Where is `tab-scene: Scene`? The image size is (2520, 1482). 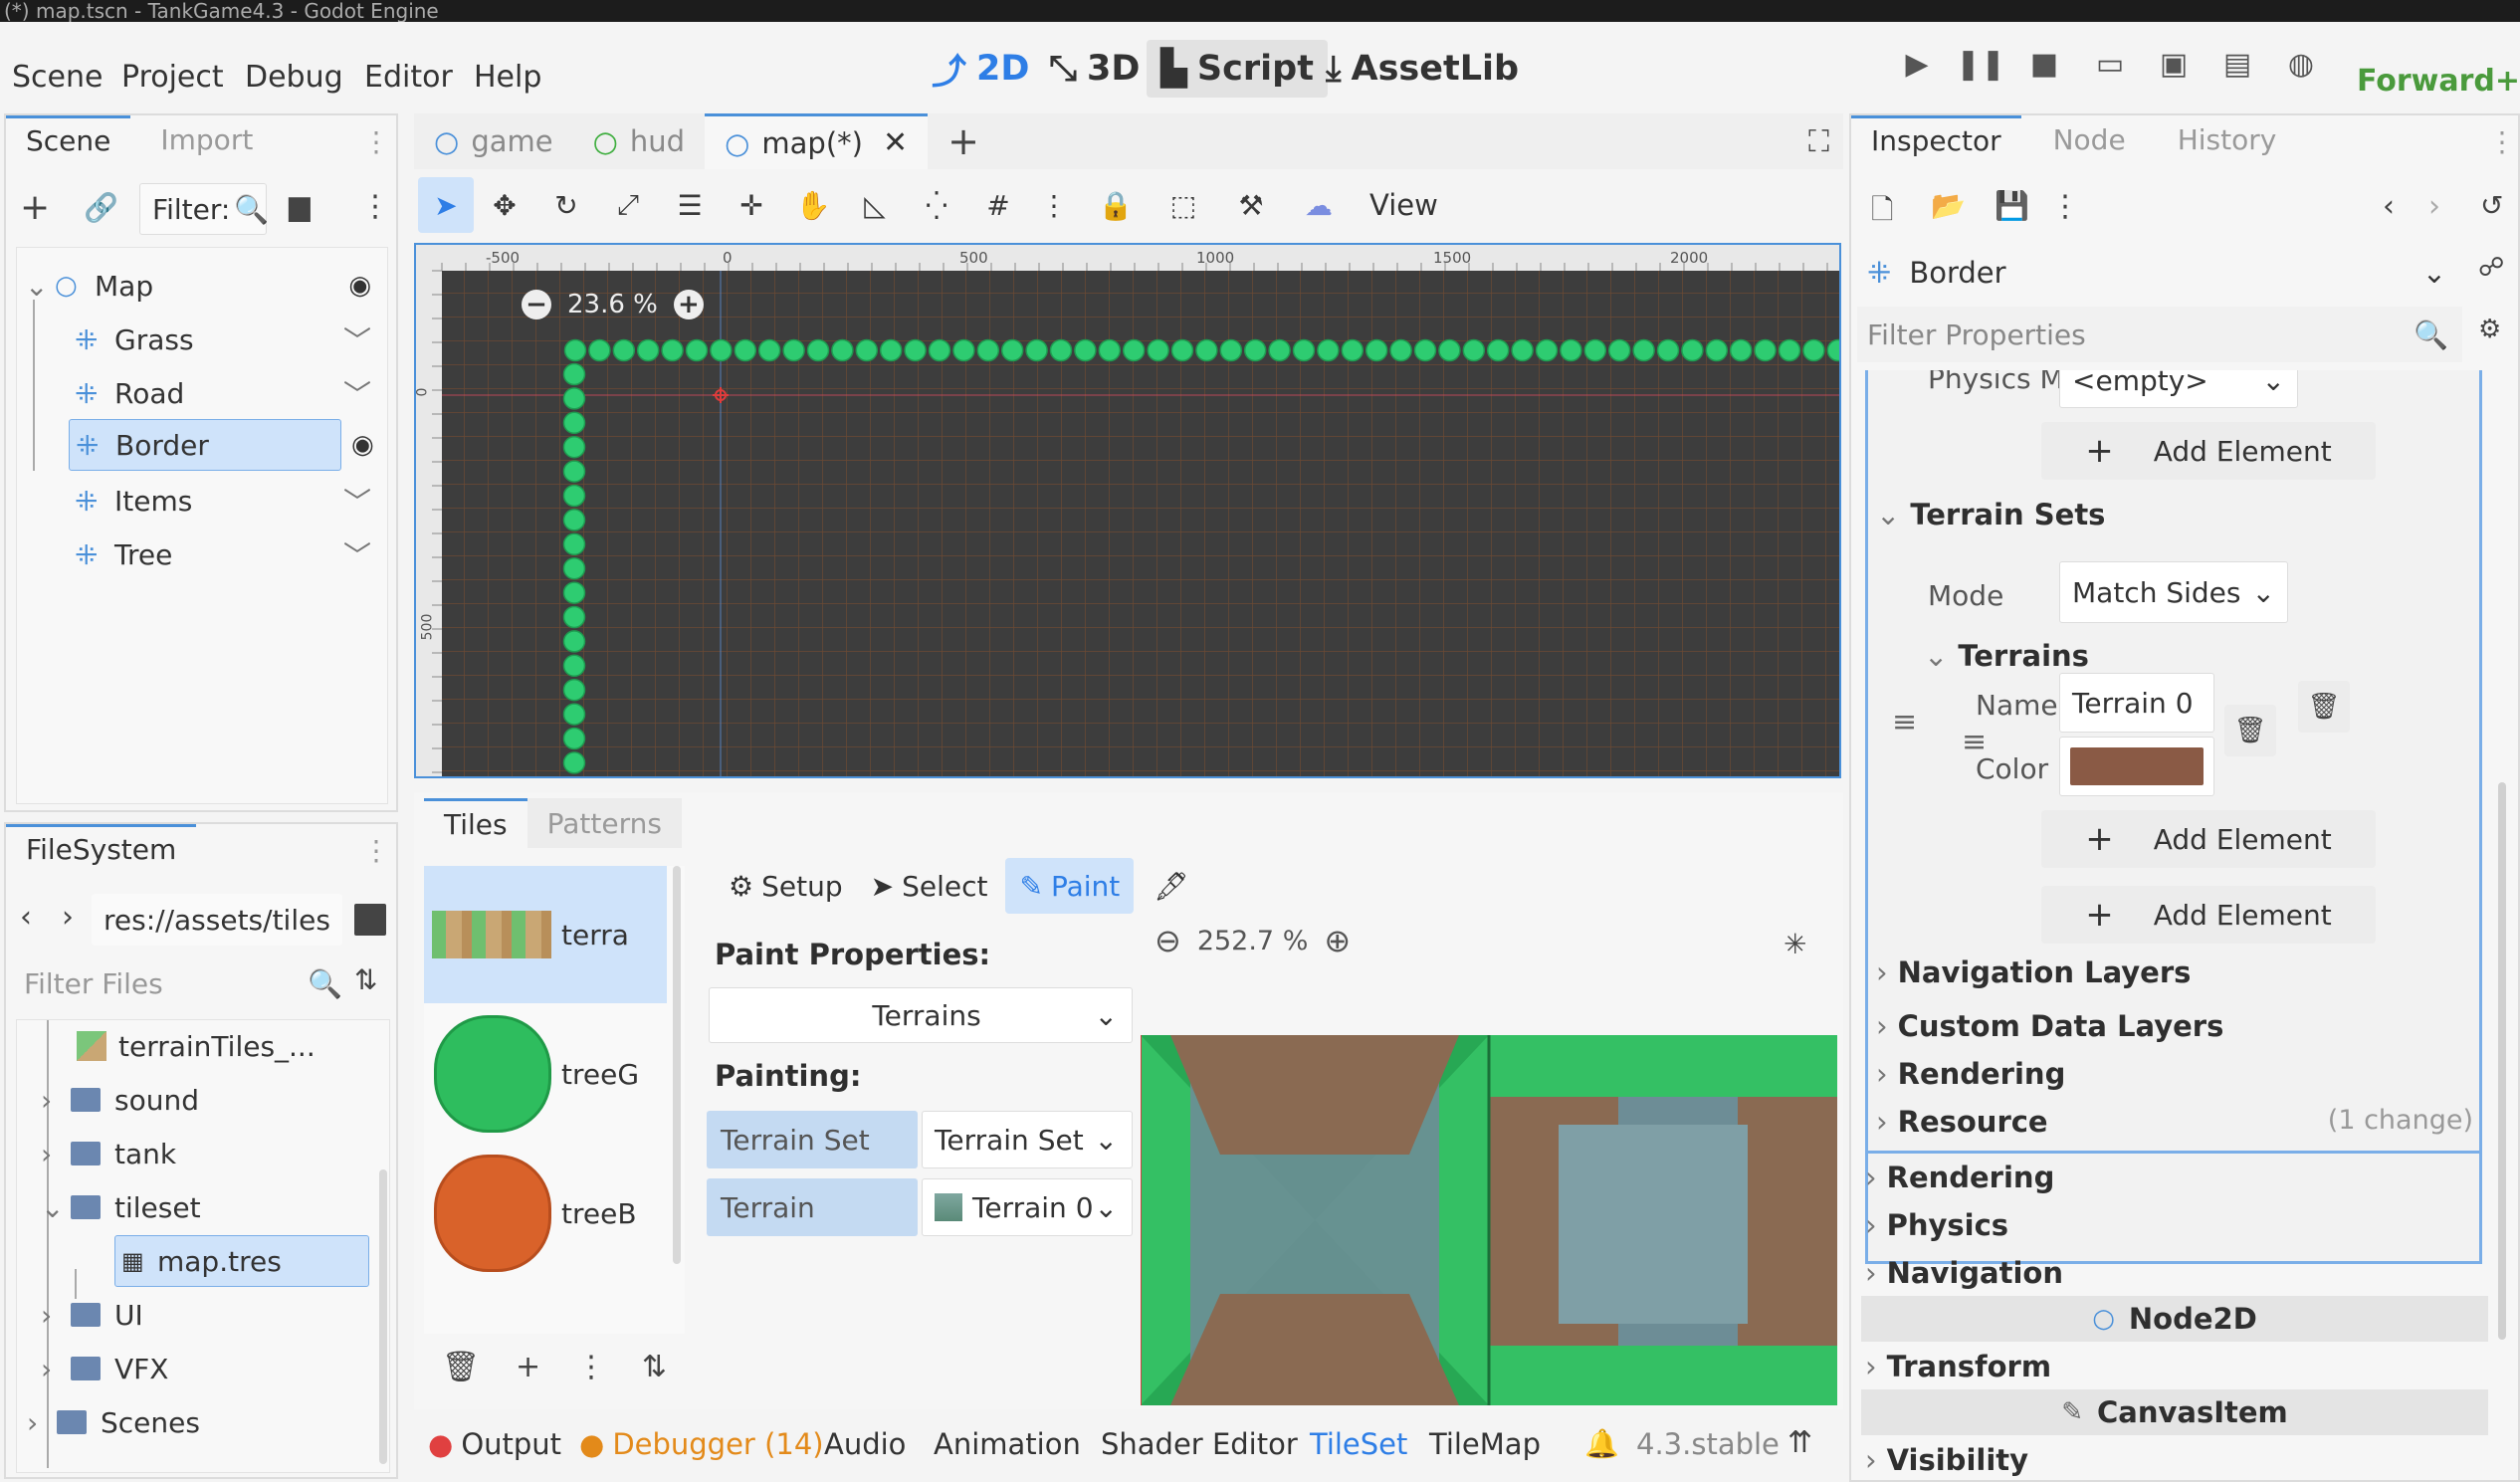
tab-scene: Scene is located at coordinates (68, 139).